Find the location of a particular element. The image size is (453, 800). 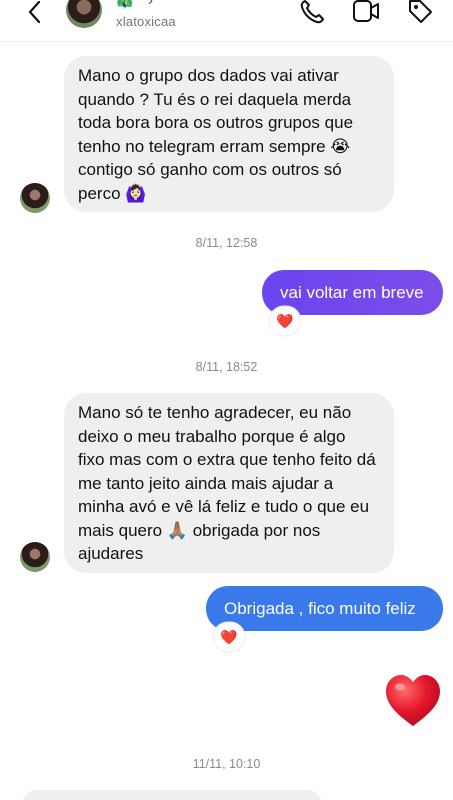

back-icon is located at coordinates (36, 14).